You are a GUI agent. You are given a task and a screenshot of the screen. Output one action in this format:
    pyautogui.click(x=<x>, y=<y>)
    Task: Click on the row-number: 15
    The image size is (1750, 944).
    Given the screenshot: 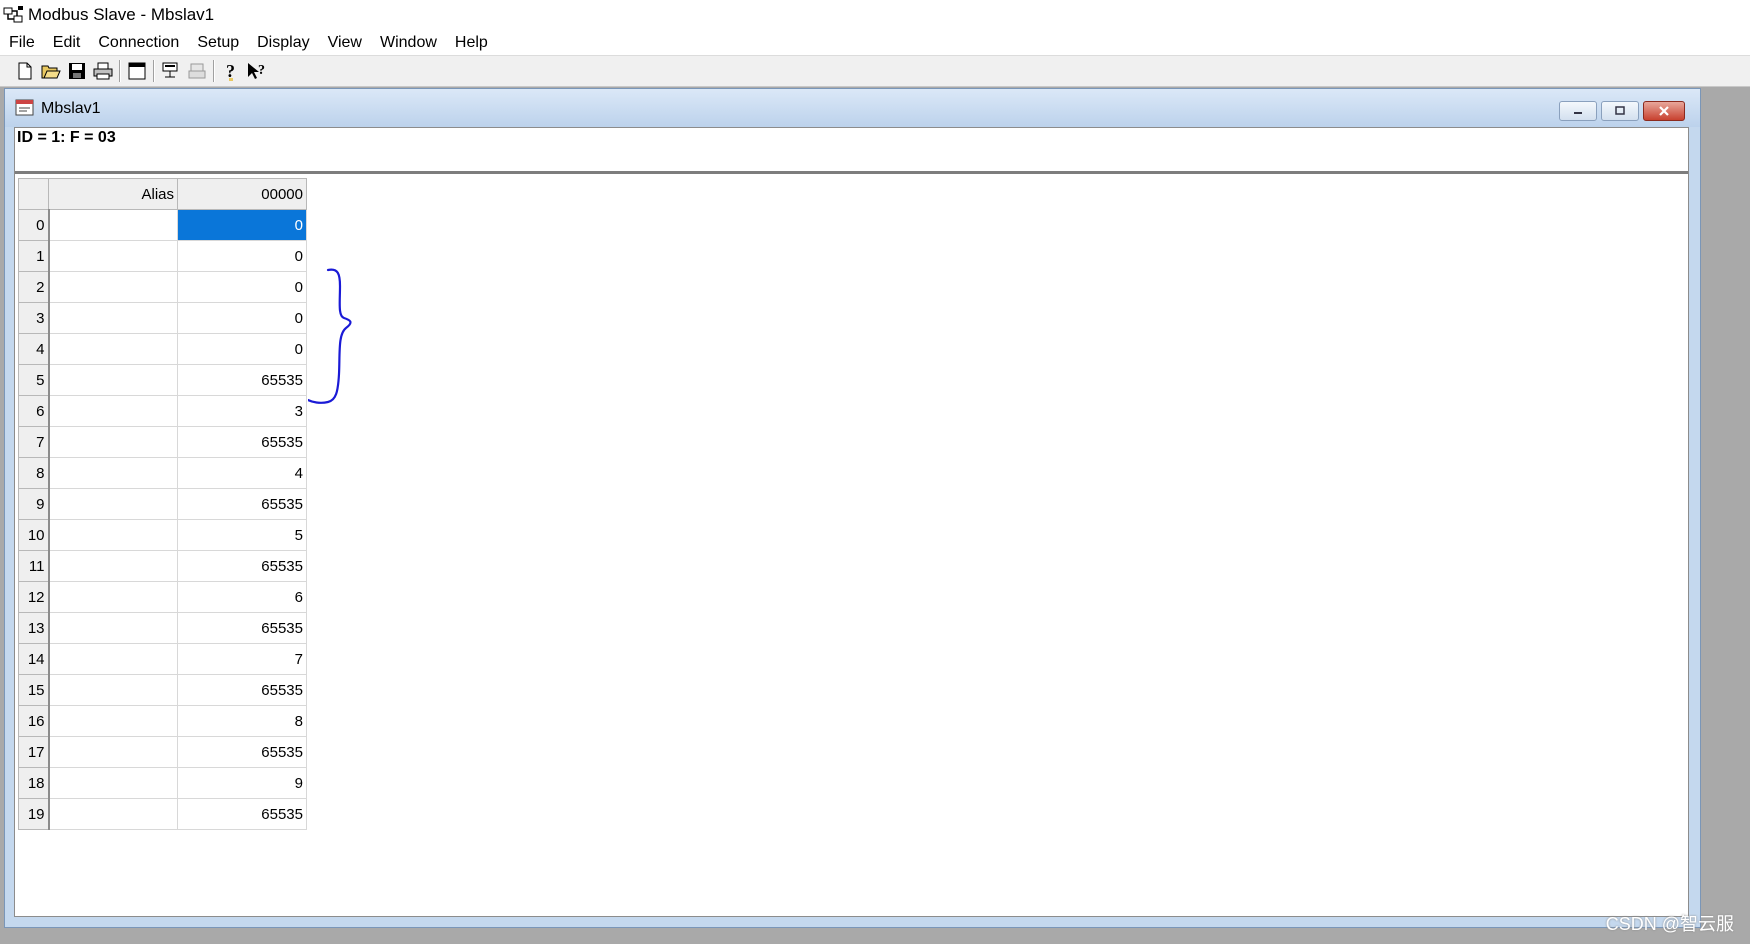 What is the action you would take?
    pyautogui.click(x=34, y=690)
    